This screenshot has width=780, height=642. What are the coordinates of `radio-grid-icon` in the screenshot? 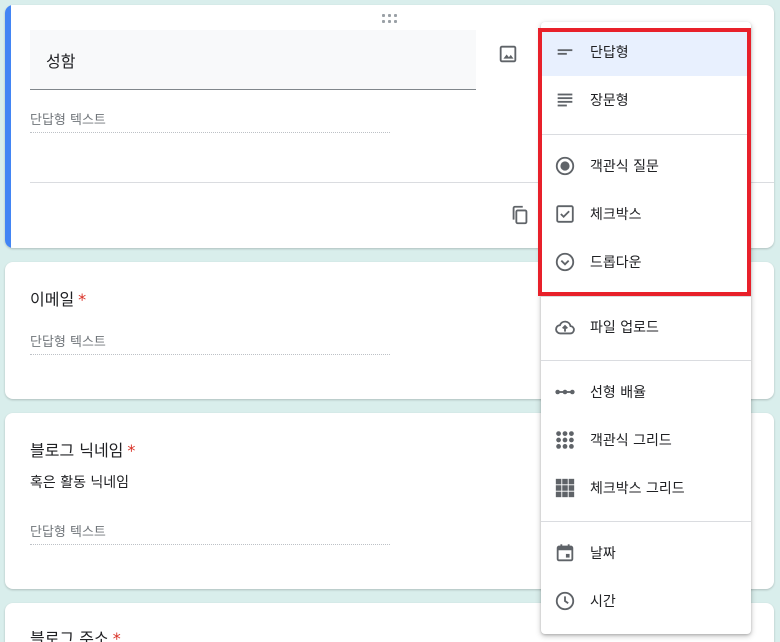 It's located at (565, 440).